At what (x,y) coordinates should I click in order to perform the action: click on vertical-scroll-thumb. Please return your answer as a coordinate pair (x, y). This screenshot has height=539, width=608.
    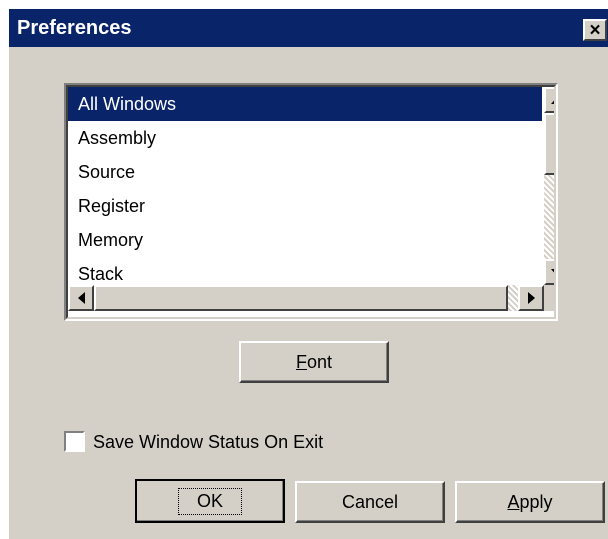
    Looking at the image, I should click on (549, 144).